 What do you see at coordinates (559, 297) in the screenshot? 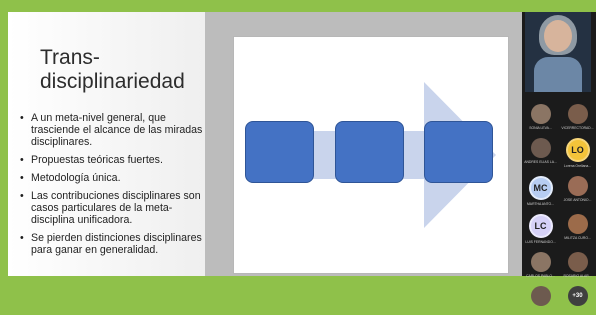
I see `participant-row: +30` at bounding box center [559, 297].